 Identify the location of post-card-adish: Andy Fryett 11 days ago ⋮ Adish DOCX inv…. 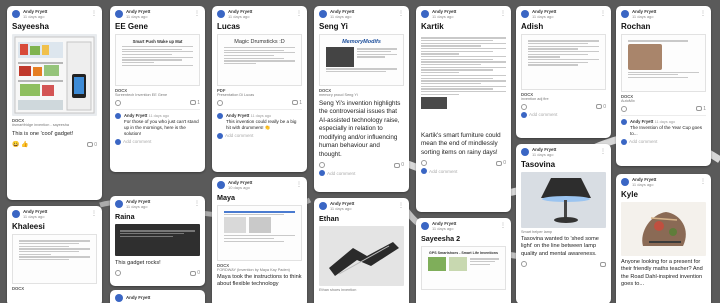
(563, 72).